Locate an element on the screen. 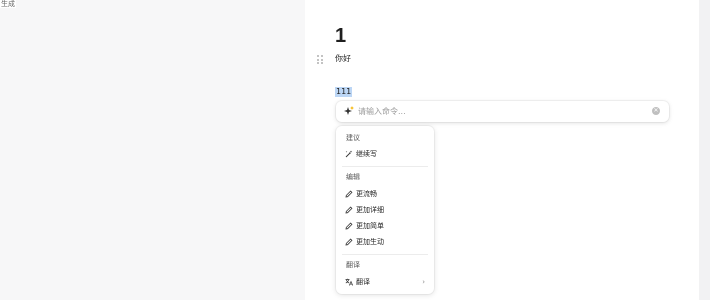 This screenshot has height=300, width=710. menu-item-more-vivid: 更加生动 is located at coordinates (385, 242).